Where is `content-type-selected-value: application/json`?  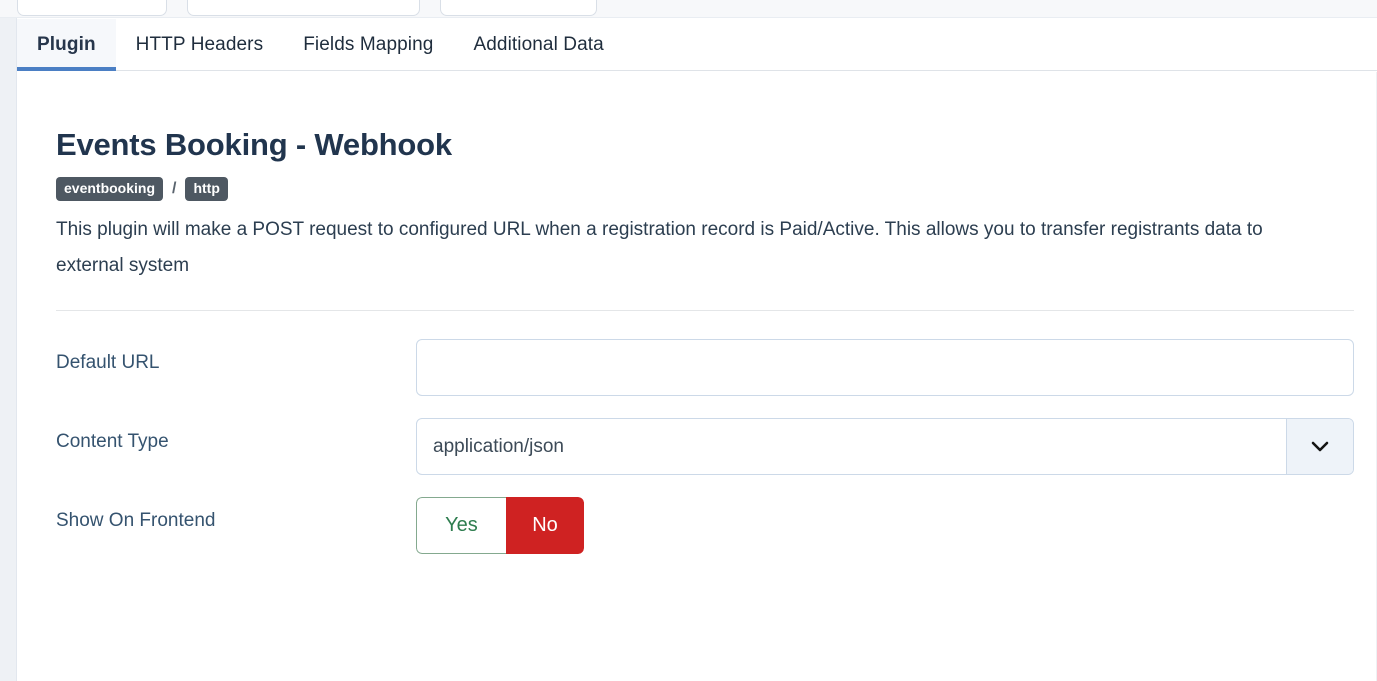
content-type-selected-value: application/json is located at coordinates (498, 446).